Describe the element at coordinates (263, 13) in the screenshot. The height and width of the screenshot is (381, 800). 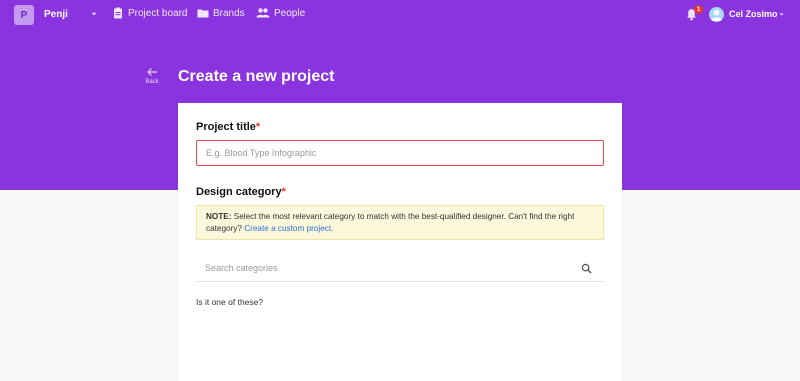
I see `people-icon` at that location.